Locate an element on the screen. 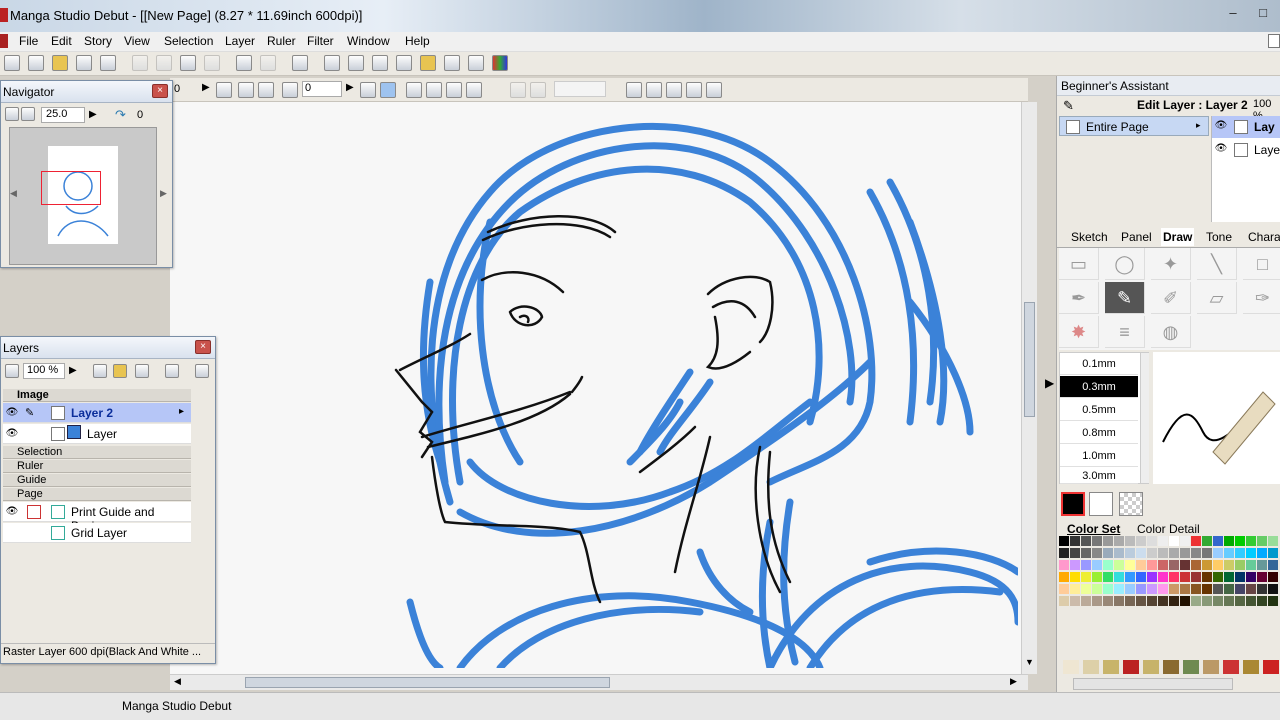 The image size is (1280, 720). new-folder-icon is located at coordinates (120, 371).